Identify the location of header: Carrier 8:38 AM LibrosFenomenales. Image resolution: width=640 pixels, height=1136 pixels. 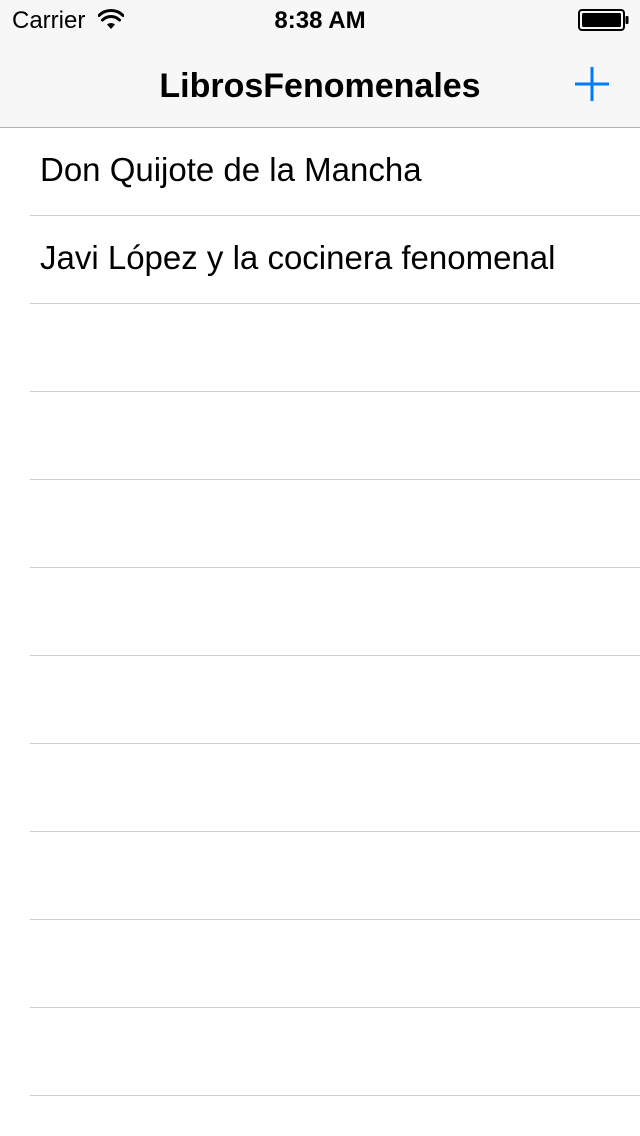
(320, 64).